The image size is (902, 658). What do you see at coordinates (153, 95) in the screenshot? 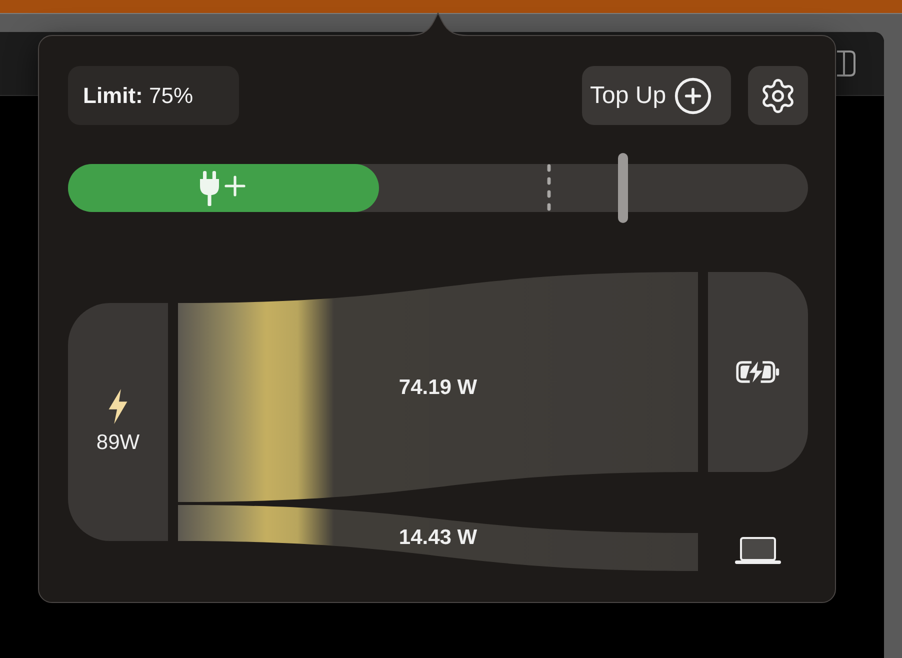
I see `limit-indicator: Limit: 75%` at bounding box center [153, 95].